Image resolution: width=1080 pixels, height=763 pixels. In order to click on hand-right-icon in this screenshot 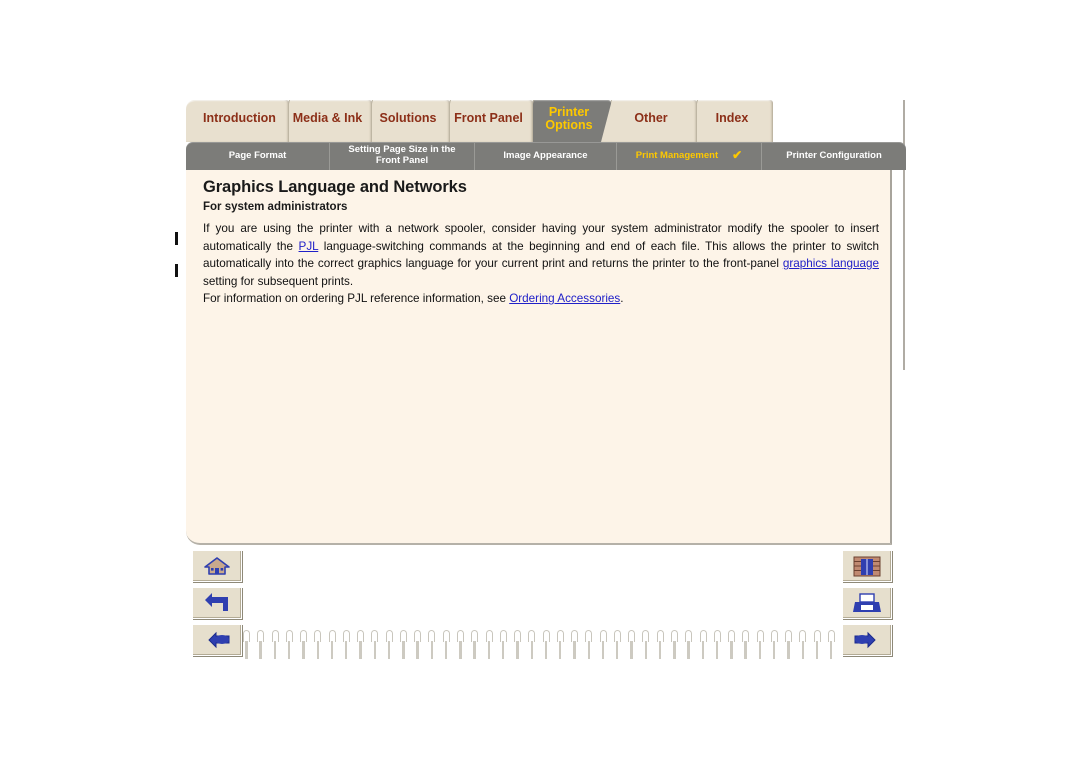, I will do `click(865, 640)`.